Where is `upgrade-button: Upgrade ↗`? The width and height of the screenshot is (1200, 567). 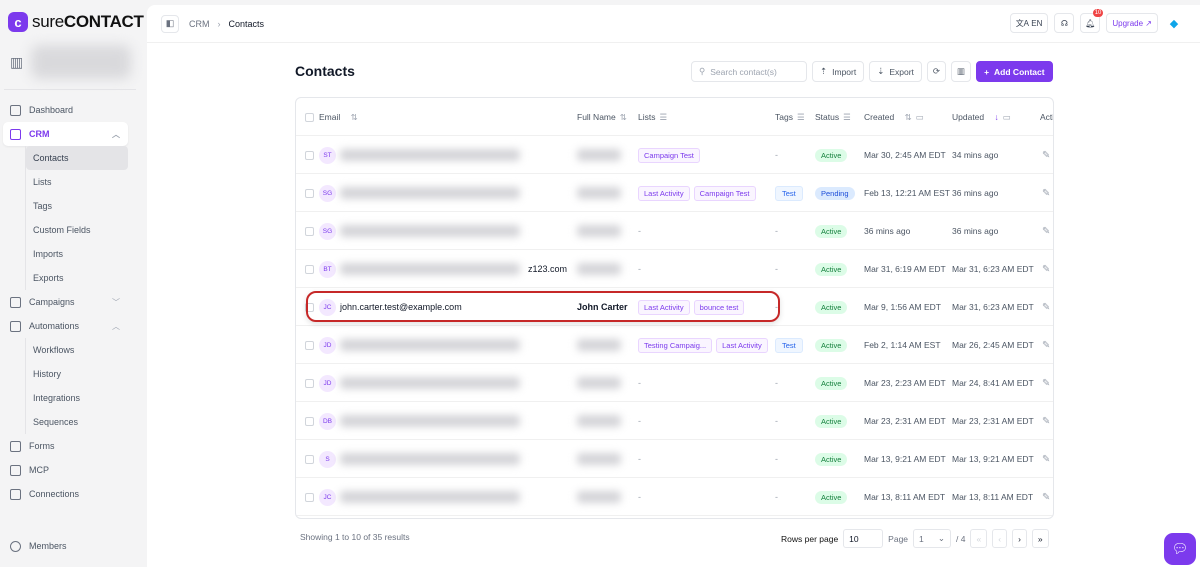 upgrade-button: Upgrade ↗ is located at coordinates (1132, 23).